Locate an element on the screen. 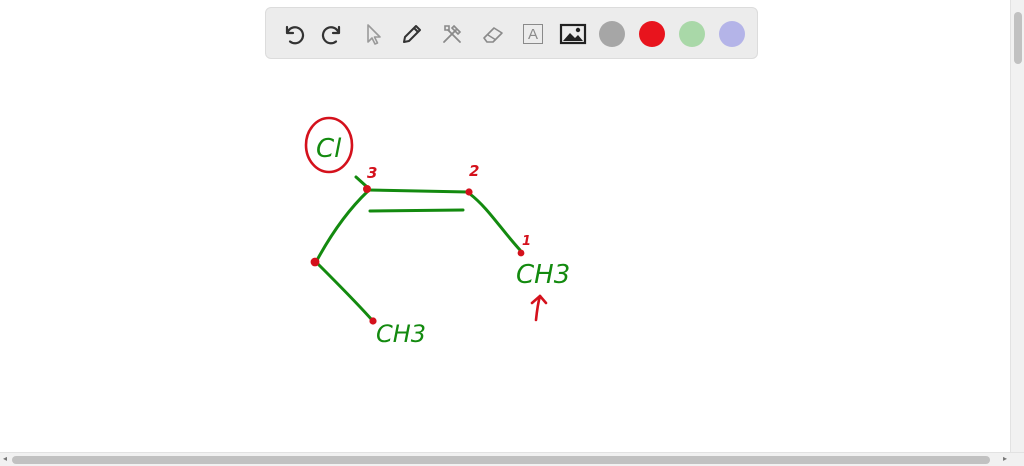 The width and height of the screenshot is (1024, 466). atom-dot-left is located at coordinates (315, 262).